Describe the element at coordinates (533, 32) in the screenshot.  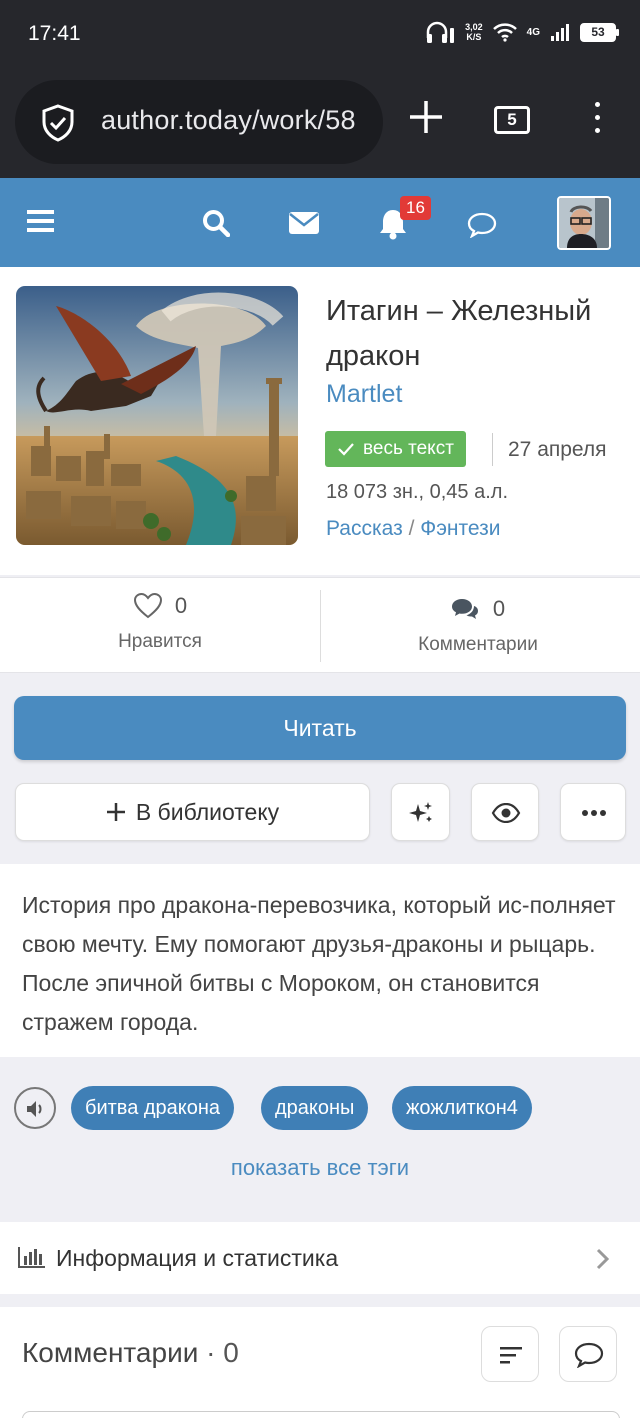
I see `network-type: 4G` at that location.